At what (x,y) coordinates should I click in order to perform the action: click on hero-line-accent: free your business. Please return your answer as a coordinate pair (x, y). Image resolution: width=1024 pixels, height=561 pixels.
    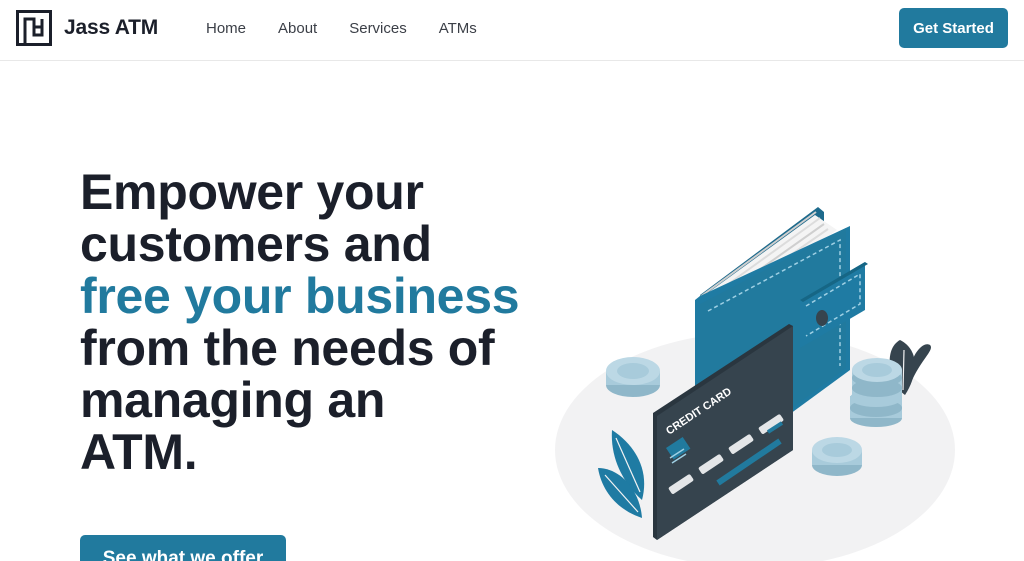
    Looking at the image, I should click on (300, 296).